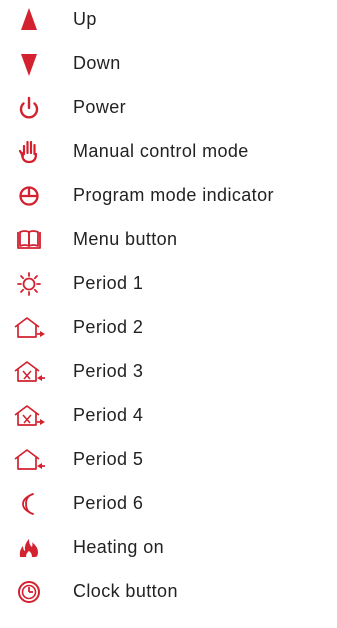  Describe the element at coordinates (168, 504) in the screenshot. I see `legend-item-period-6: Period 6` at that location.